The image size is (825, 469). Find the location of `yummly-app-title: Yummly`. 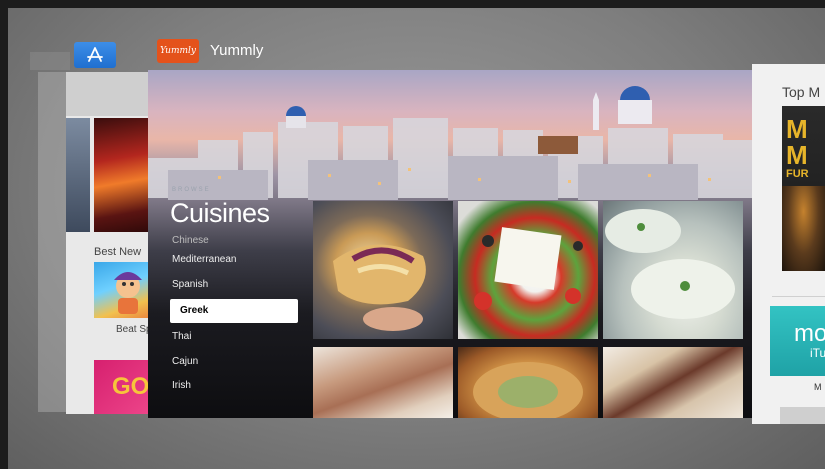

yummly-app-title: Yummly is located at coordinates (237, 50).